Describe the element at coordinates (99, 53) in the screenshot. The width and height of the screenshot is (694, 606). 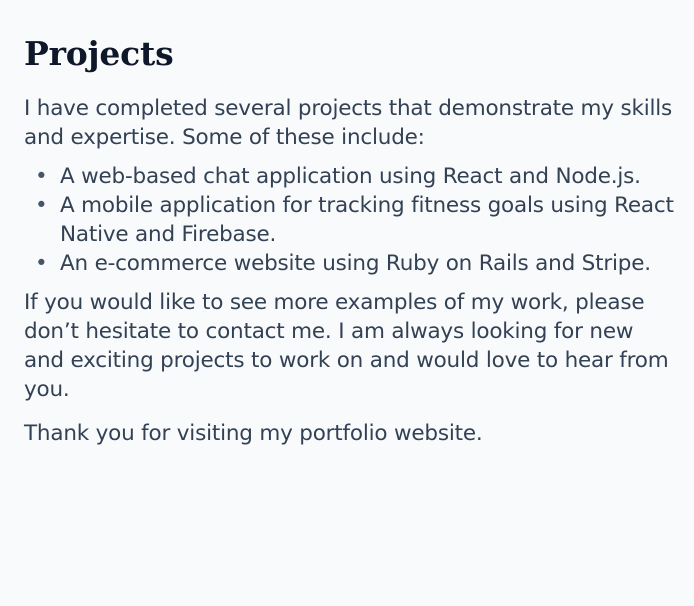
I see `page-title: Projects` at that location.